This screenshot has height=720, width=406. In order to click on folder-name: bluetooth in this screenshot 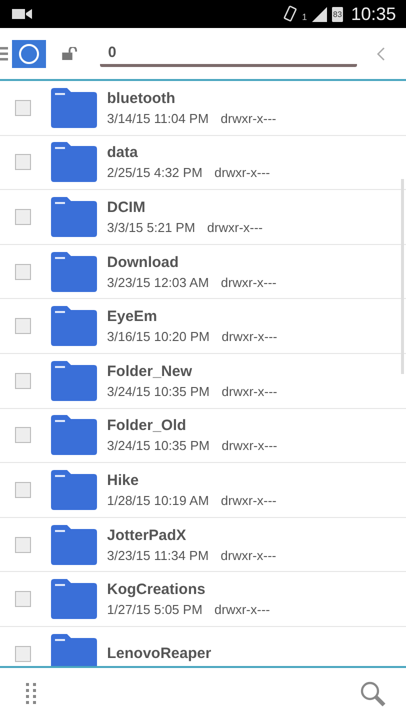, I will do `click(141, 98)`.